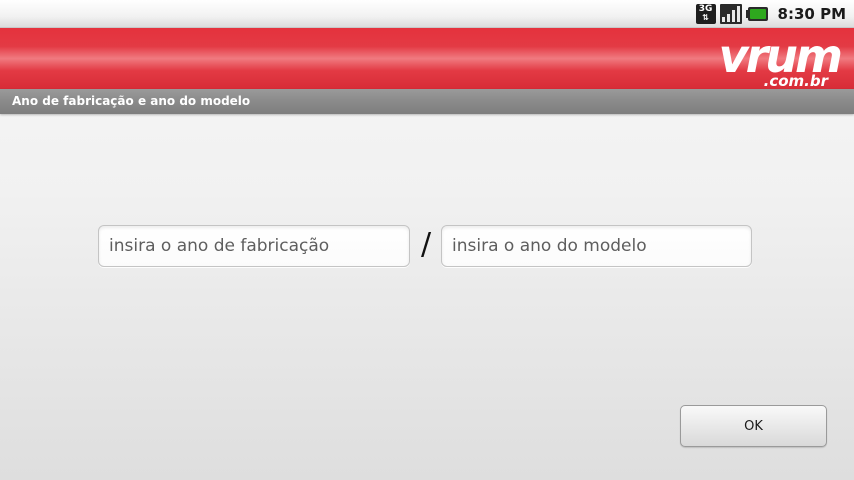 The height and width of the screenshot is (480, 854). What do you see at coordinates (781, 59) in the screenshot?
I see `vrum-logo: vrum .com.br` at bounding box center [781, 59].